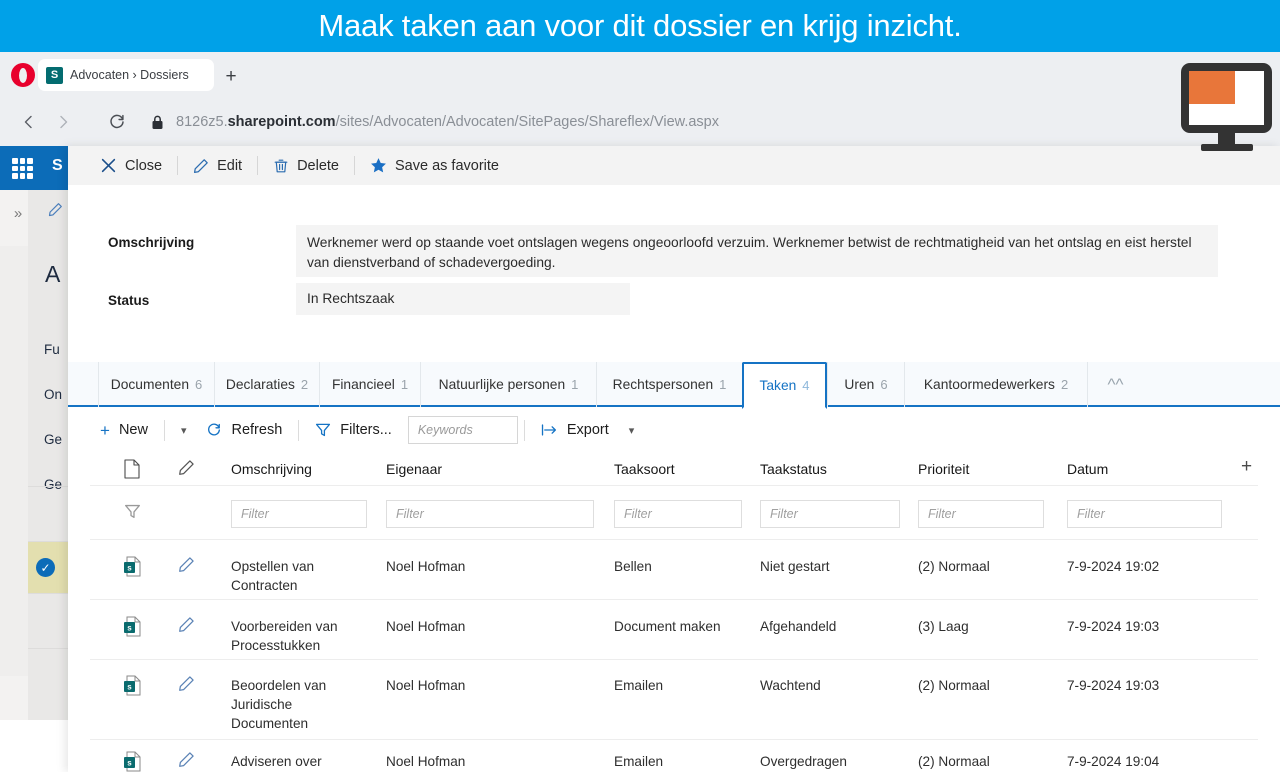  What do you see at coordinates (995, 384) in the screenshot?
I see `tab-kantoormedewerkers: Kantoormedewerkers 2` at bounding box center [995, 384].